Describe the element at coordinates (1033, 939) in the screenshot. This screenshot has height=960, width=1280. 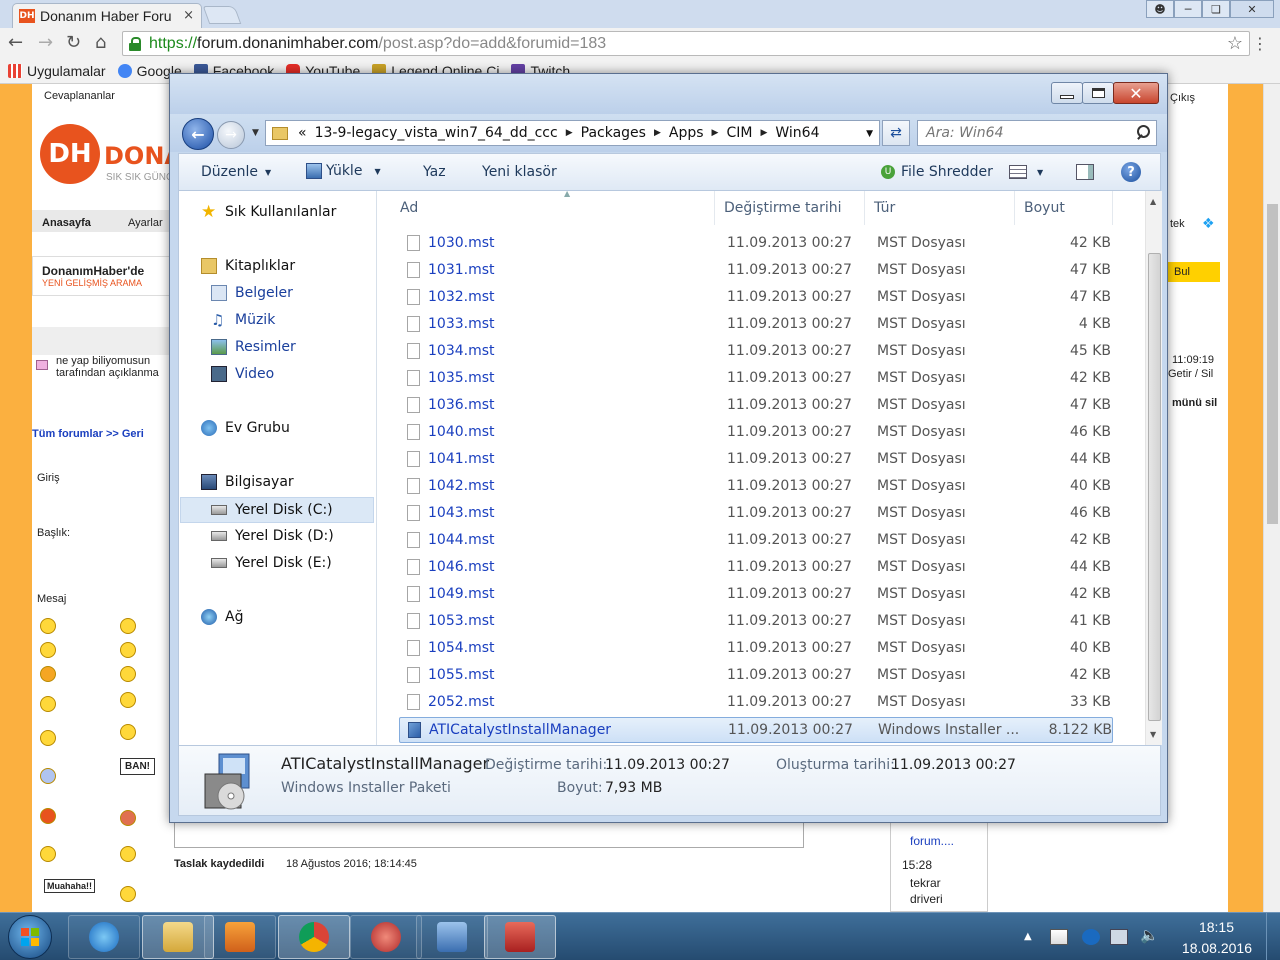
I see `show-hidden-icons-icon: ▲` at that location.